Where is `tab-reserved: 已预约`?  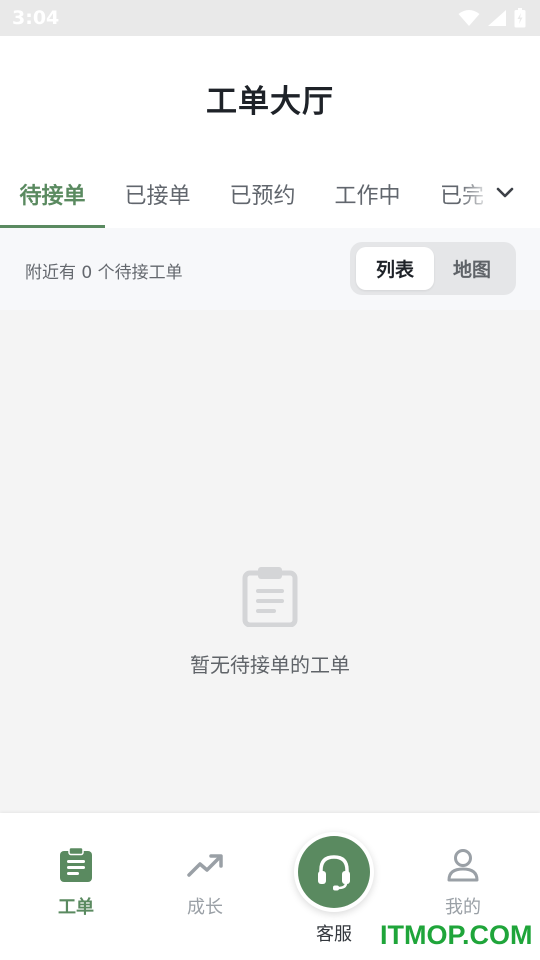 tab-reserved: 已预约 is located at coordinates (262, 194).